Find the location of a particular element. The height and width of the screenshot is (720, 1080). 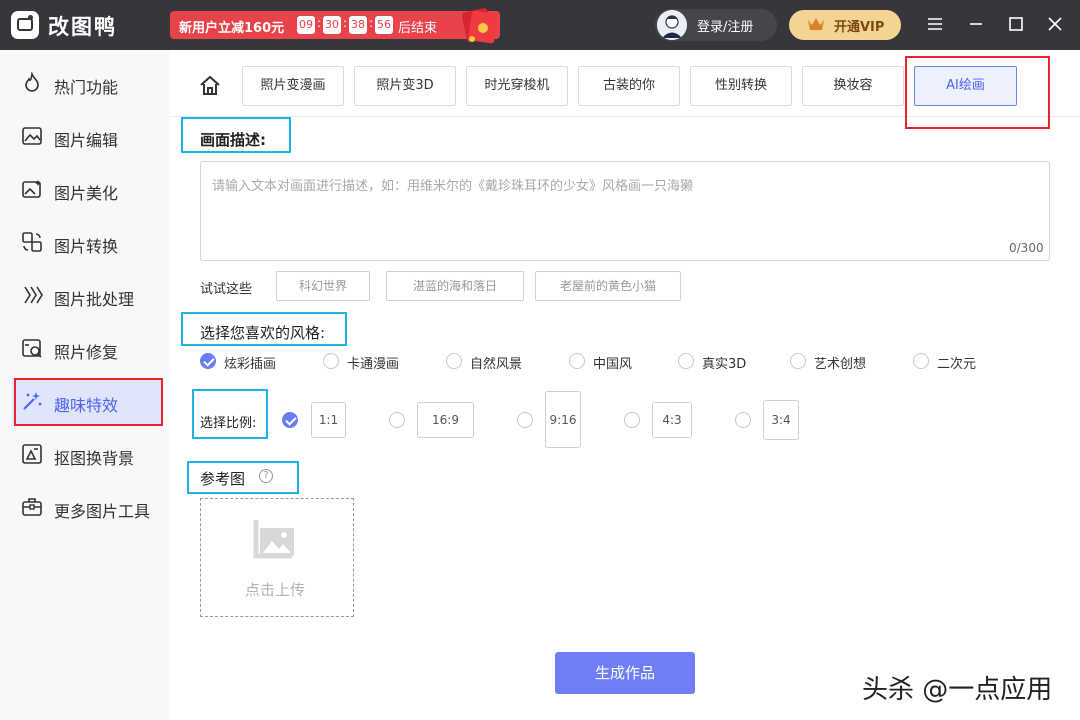

sidebar-item-label: 抠图换背景 is located at coordinates (94, 458).